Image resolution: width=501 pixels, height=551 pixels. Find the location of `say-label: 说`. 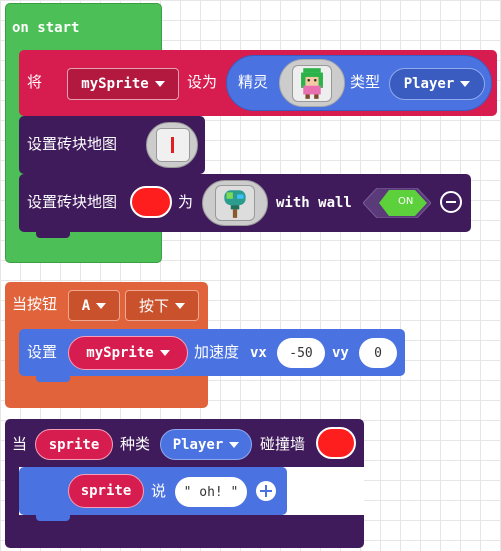

say-label: 说 is located at coordinates (159, 491).